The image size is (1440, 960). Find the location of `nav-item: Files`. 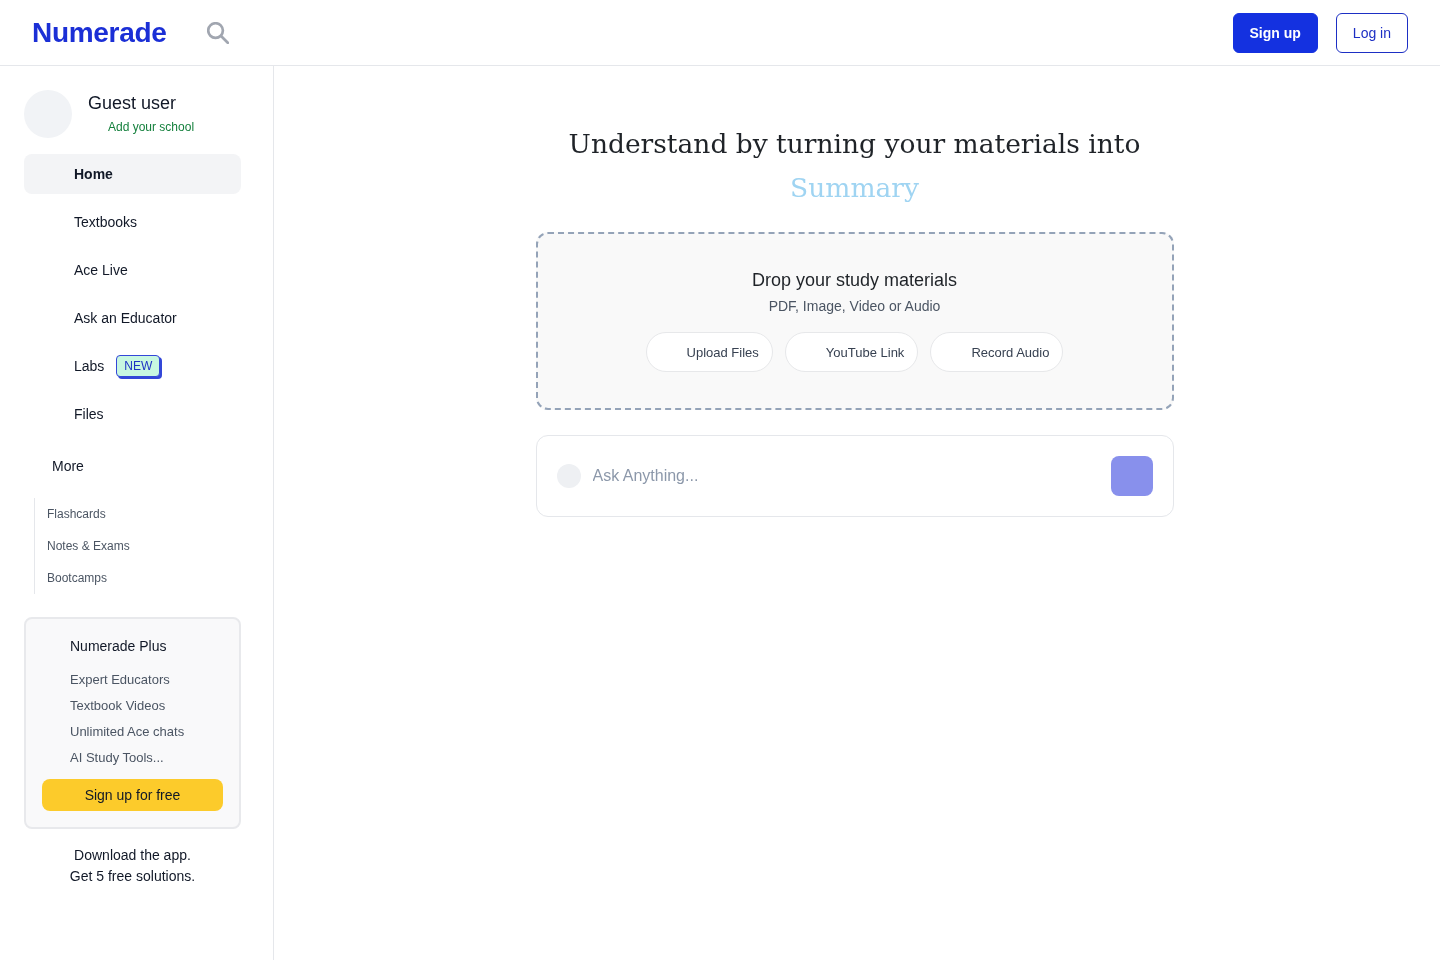

nav-item: Files is located at coordinates (132, 414).